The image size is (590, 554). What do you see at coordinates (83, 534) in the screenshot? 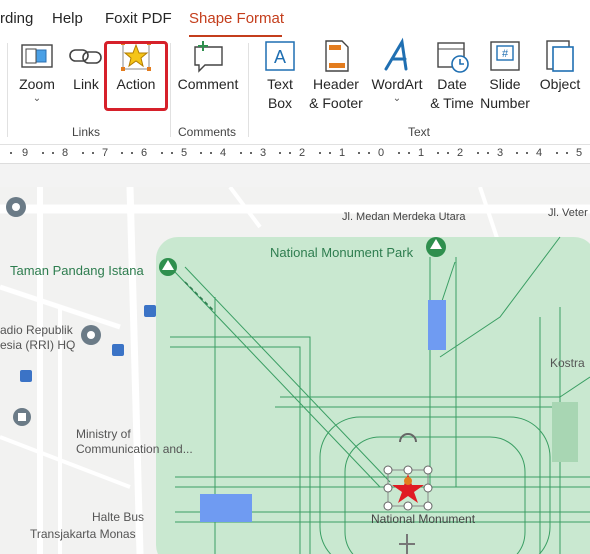
I see `map-label-place: Transjakarta Monas` at bounding box center [83, 534].